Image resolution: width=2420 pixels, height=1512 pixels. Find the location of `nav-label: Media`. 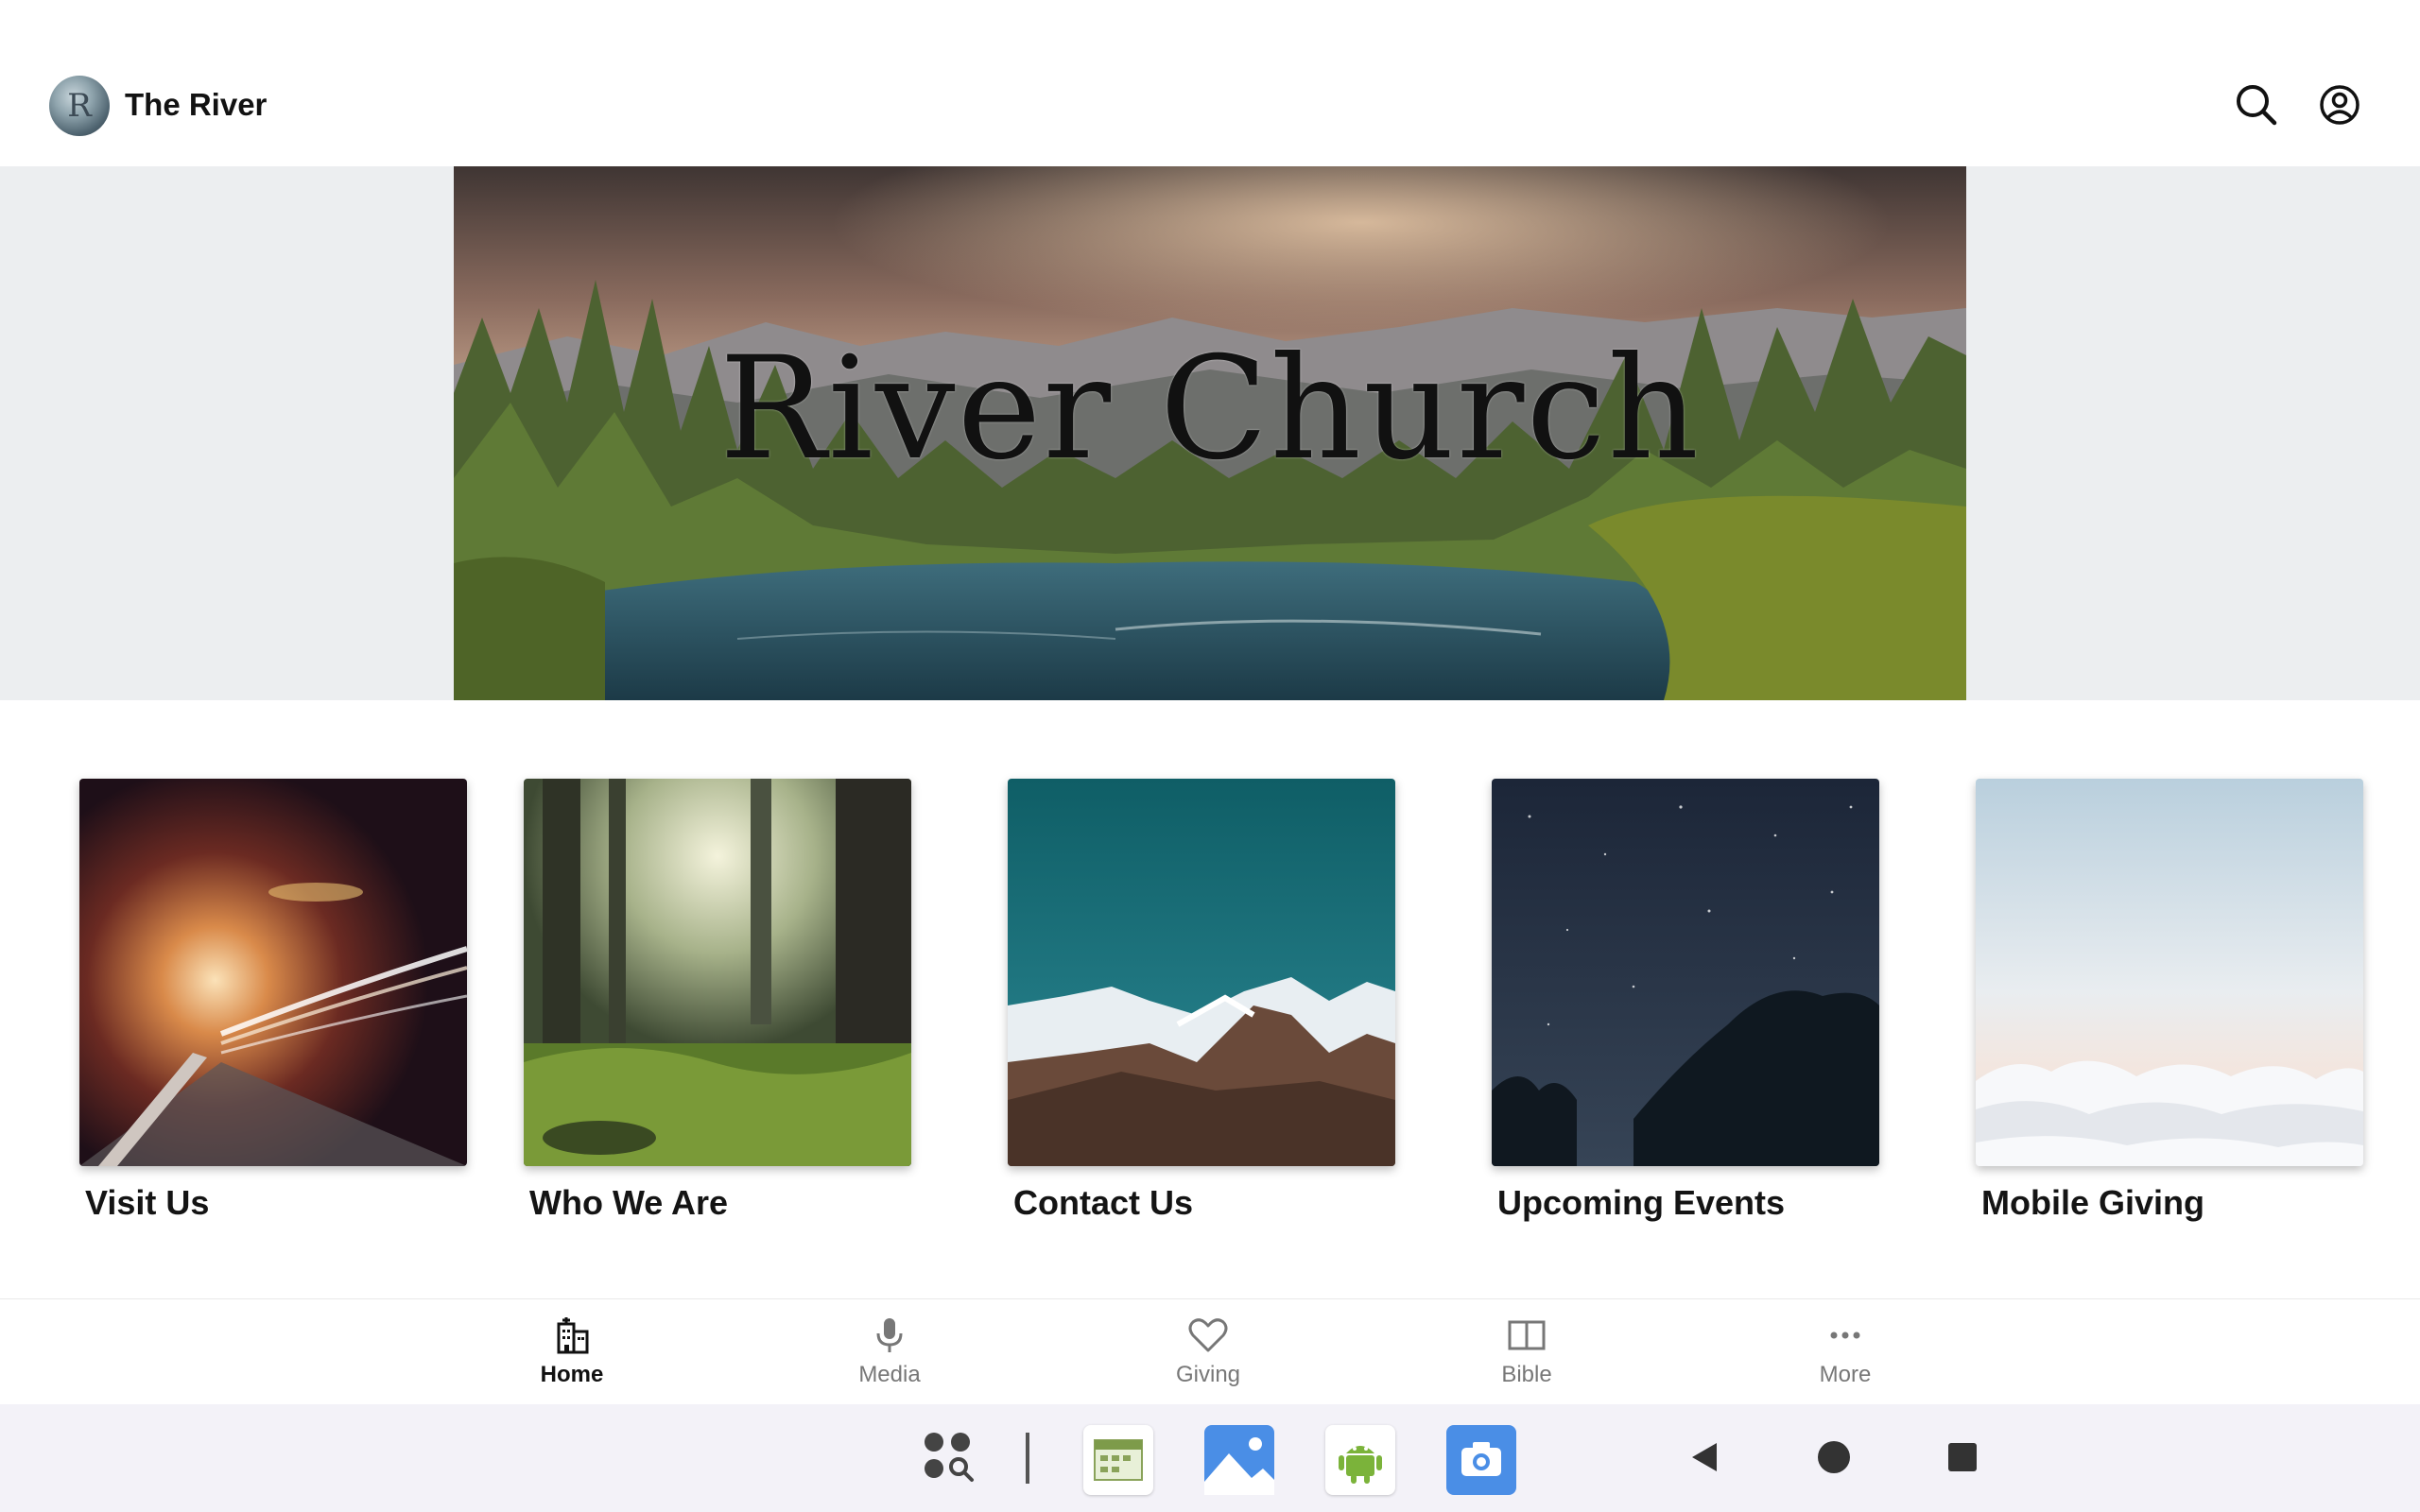

nav-label: Media is located at coordinates (889, 1374).